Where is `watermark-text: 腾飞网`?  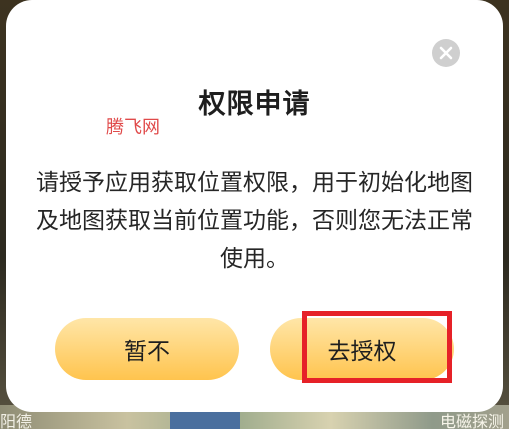 watermark-text: 腾飞网 is located at coordinates (133, 127).